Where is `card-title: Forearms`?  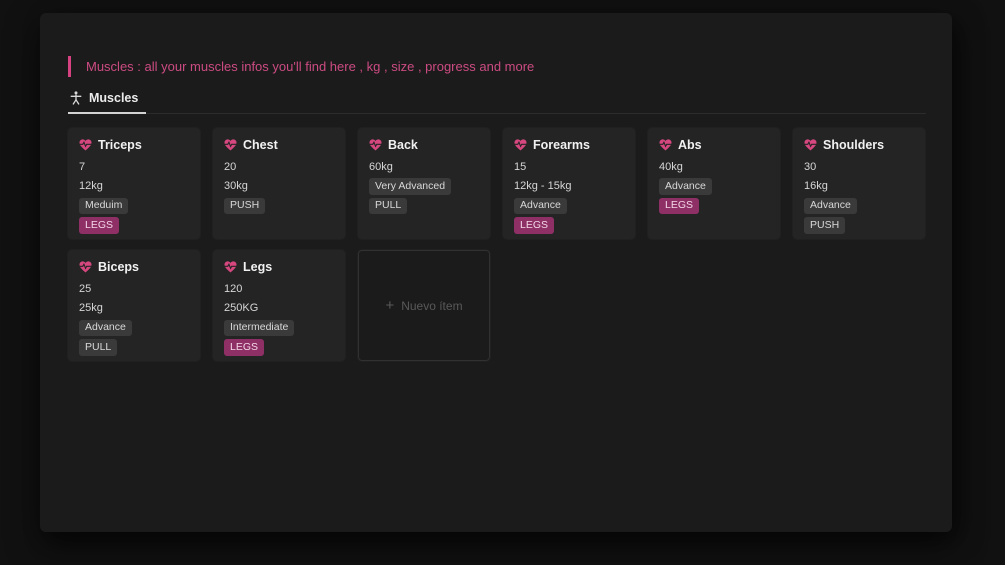
card-title: Forearms is located at coordinates (569, 145).